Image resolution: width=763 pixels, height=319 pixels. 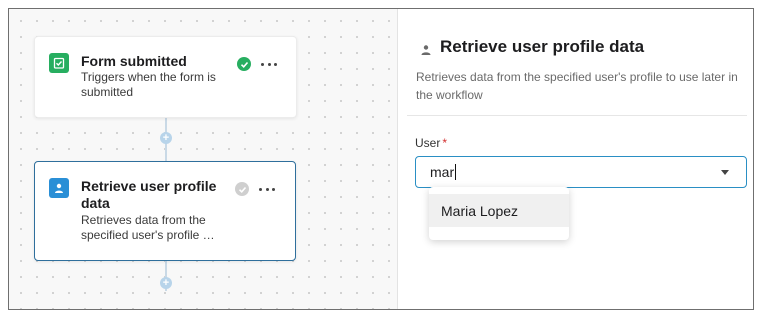 I want to click on text-cursor, so click(x=456, y=172).